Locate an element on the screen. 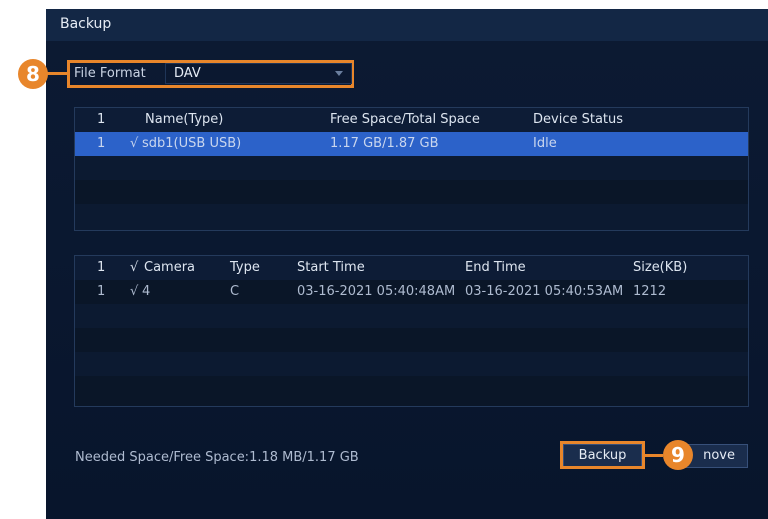  step-9-connector is located at coordinates (654, 455).